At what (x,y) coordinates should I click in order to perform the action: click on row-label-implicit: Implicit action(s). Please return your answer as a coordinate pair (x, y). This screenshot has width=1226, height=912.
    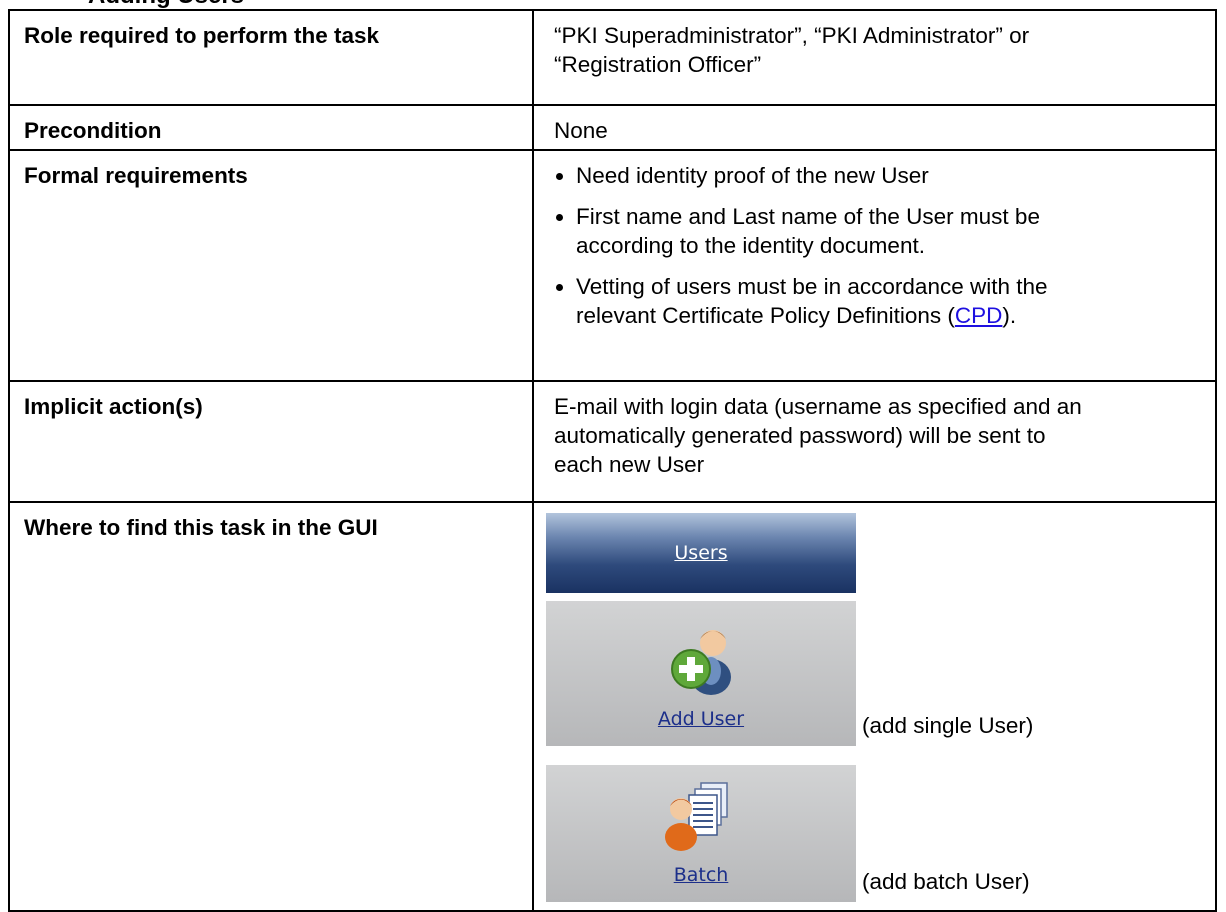
    Looking at the image, I should click on (271, 441).